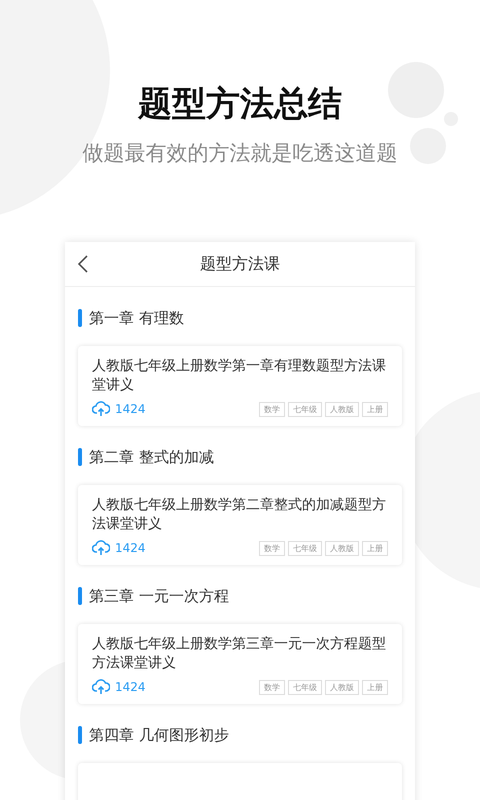 This screenshot has width=480, height=800. Describe the element at coordinates (159, 596) in the screenshot. I see `chapter-title: 第三章 一元一次方程` at that location.